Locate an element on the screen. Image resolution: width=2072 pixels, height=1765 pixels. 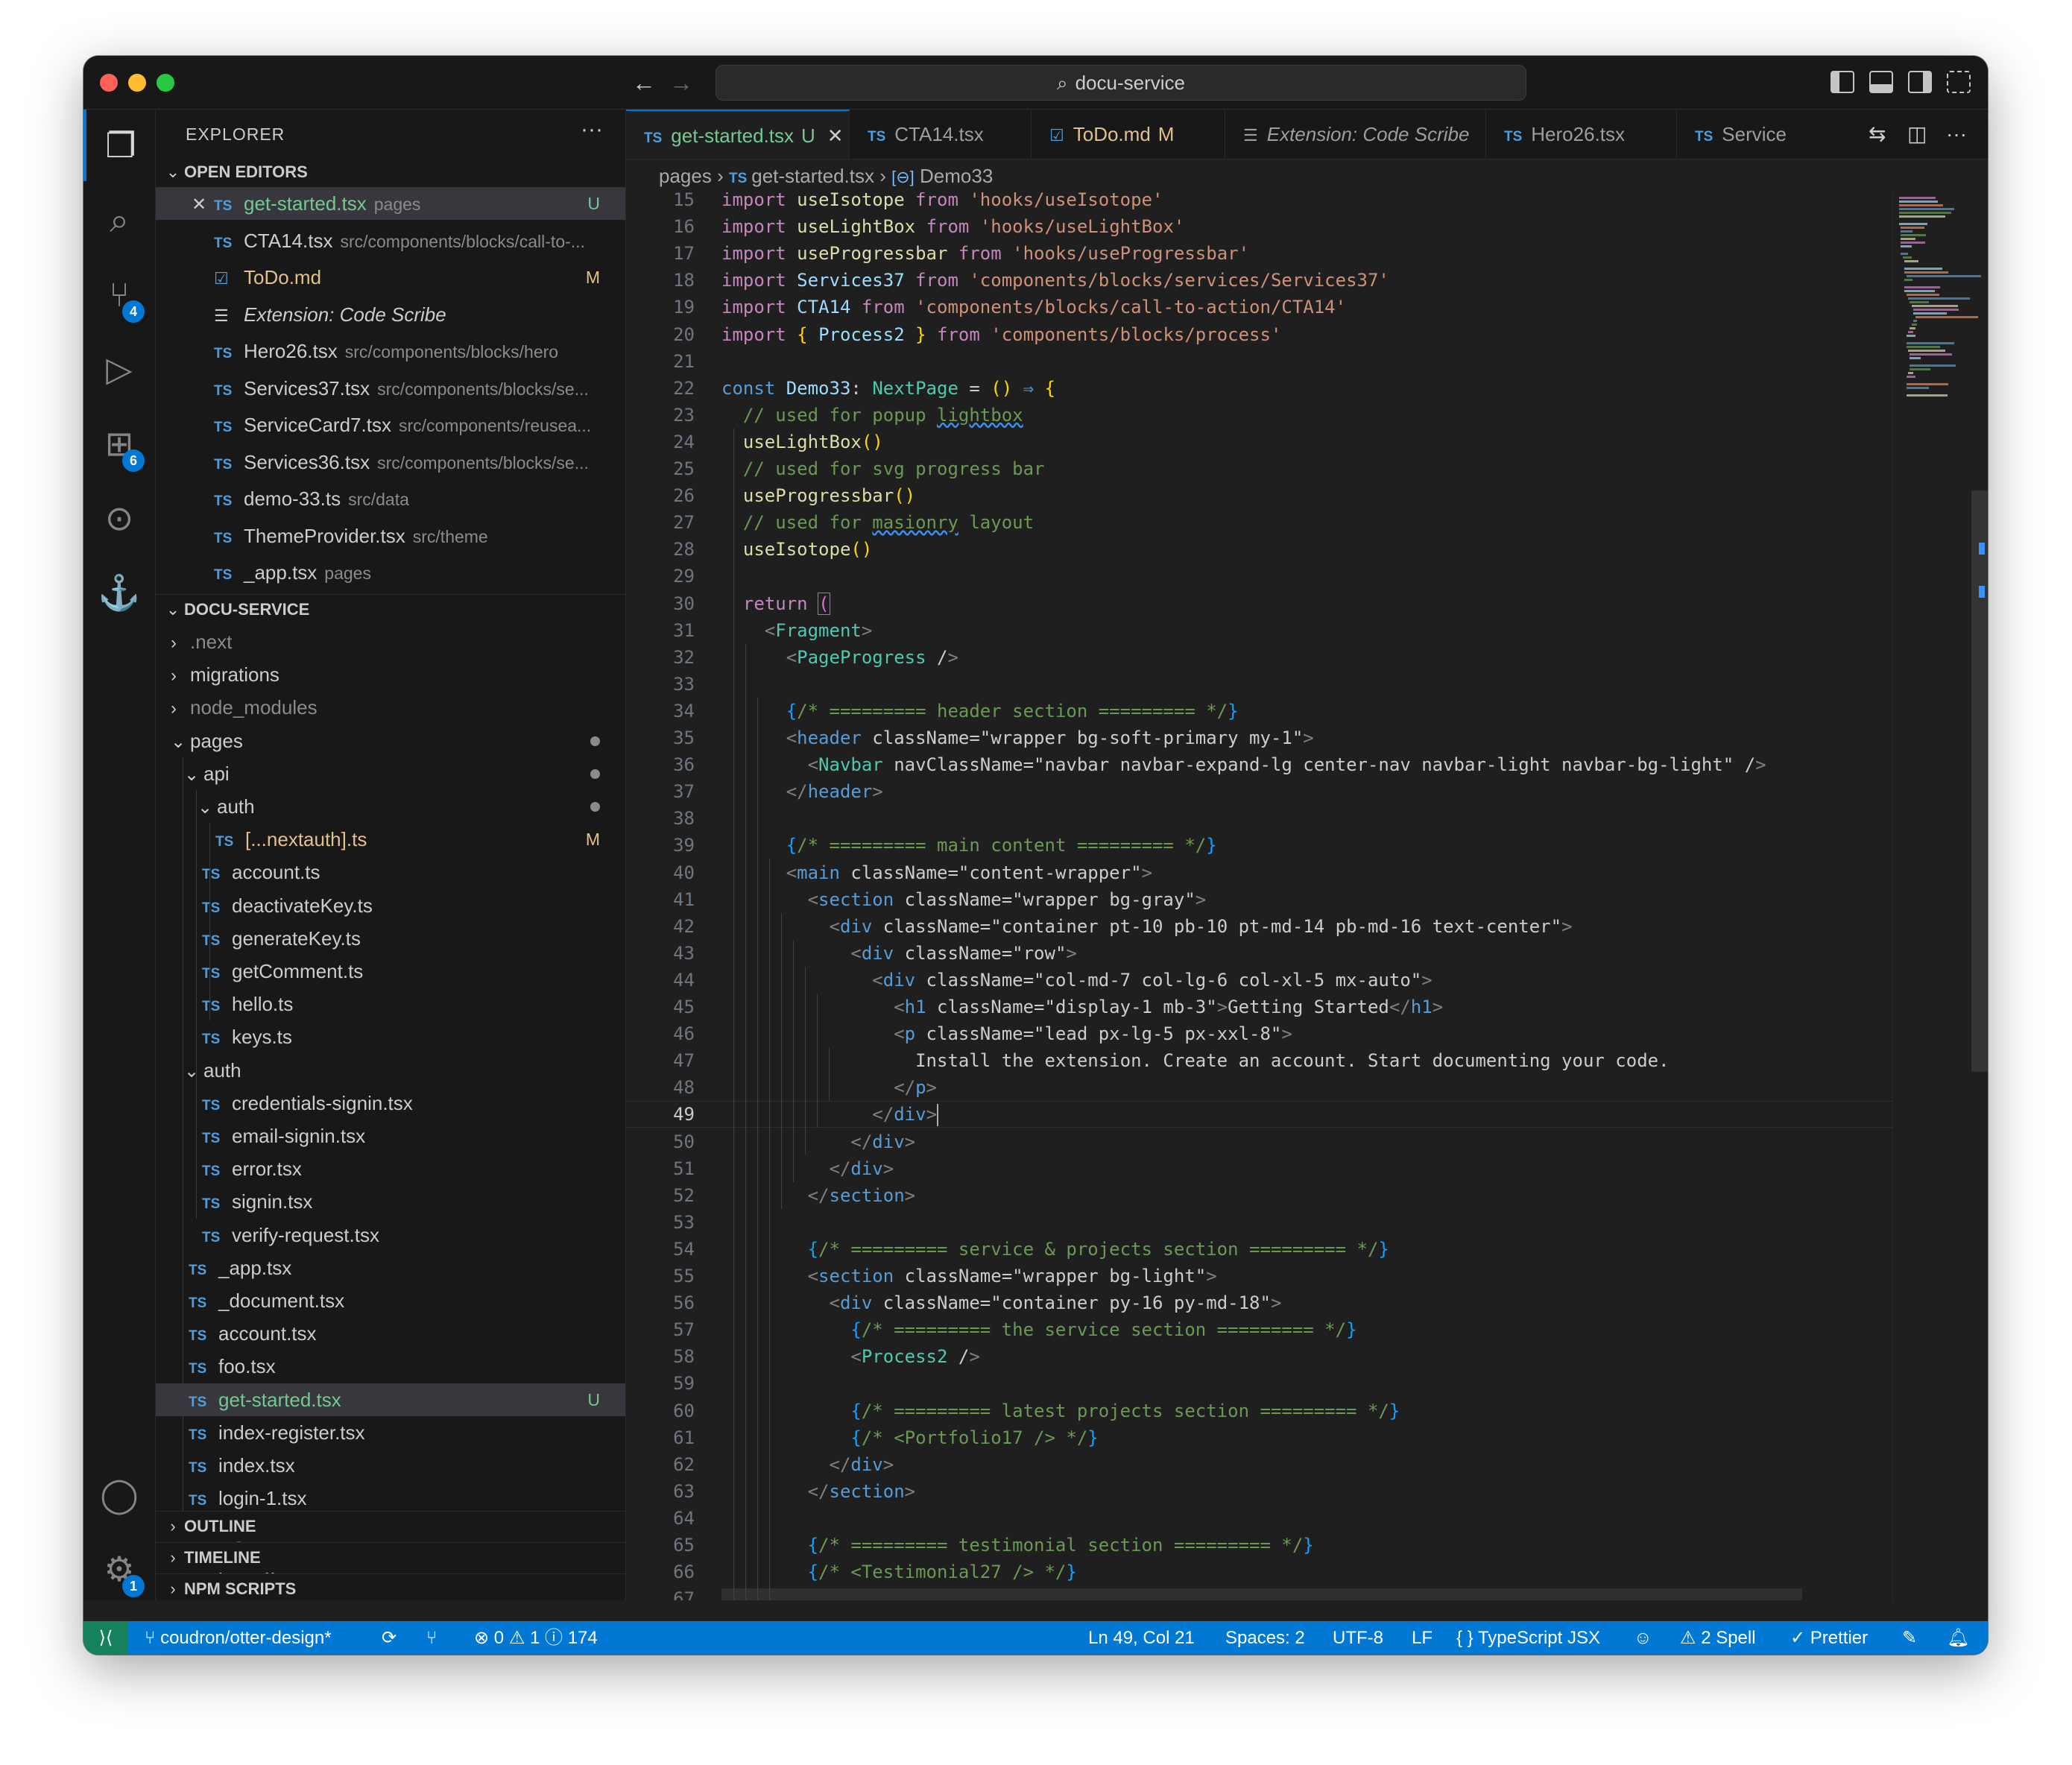
line-number: 33 is located at coordinates (660, 684).